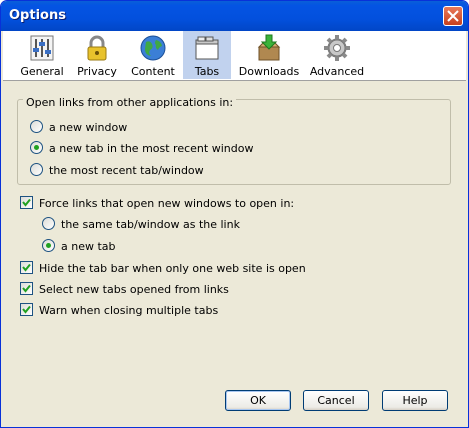 The height and width of the screenshot is (428, 469). I want to click on radio-a-new-tab: a new tab, so click(79, 246).